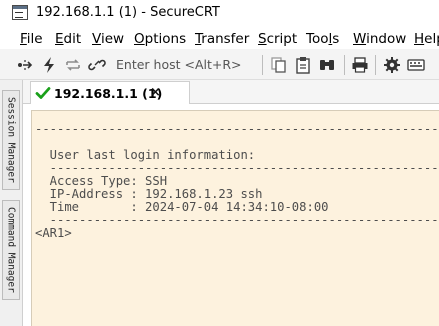  Describe the element at coordinates (392, 65) in the screenshot. I see `settings-icon` at that location.